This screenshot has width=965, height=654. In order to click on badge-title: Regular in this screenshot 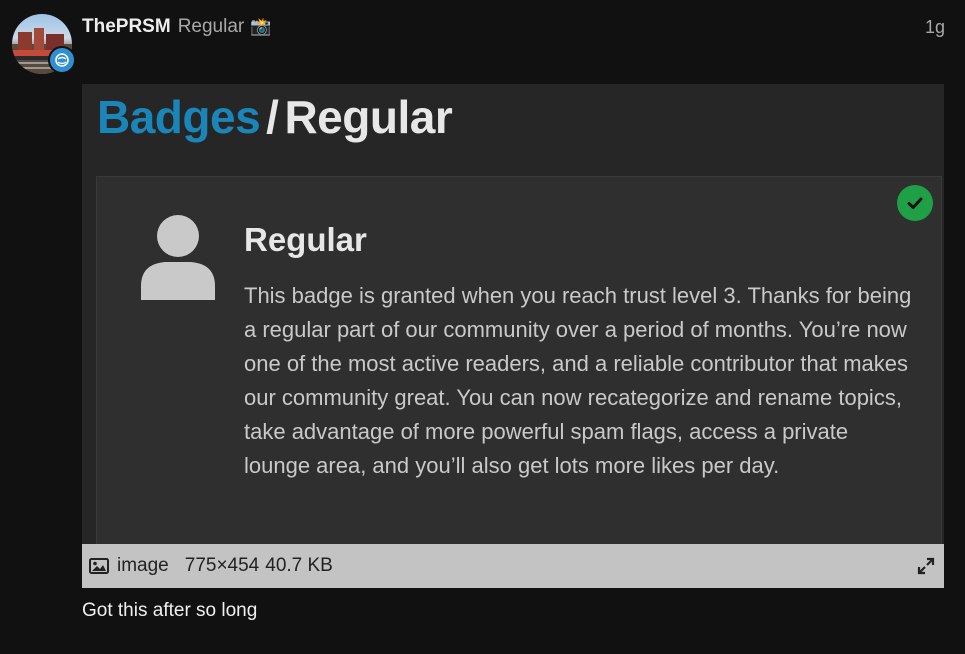, I will do `click(305, 239)`.